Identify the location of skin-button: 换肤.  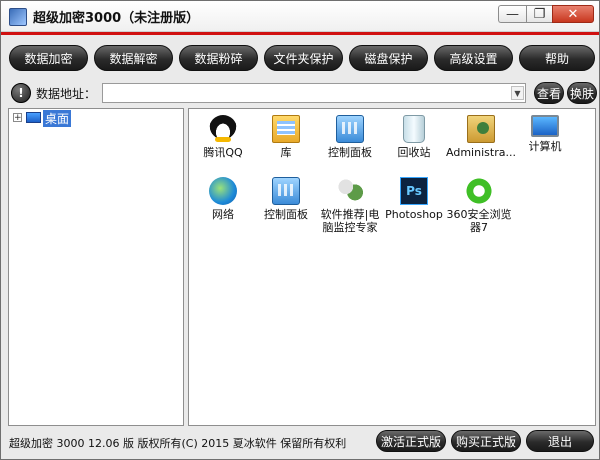
(582, 93).